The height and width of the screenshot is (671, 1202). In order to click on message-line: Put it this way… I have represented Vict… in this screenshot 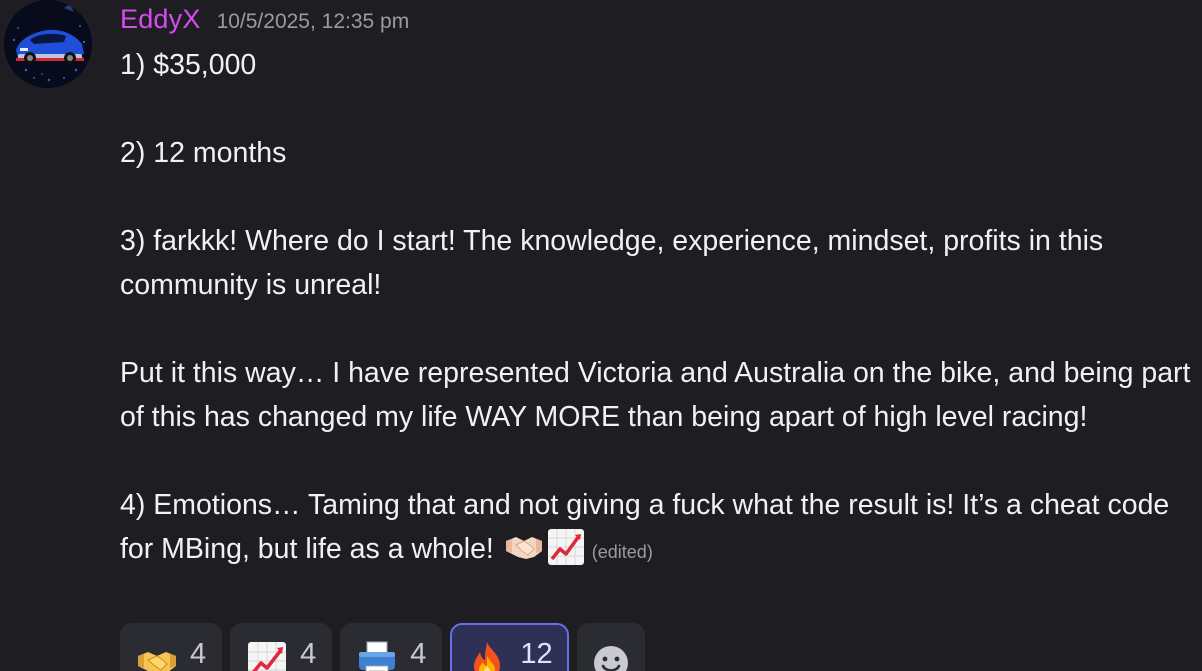, I will do `click(655, 395)`.